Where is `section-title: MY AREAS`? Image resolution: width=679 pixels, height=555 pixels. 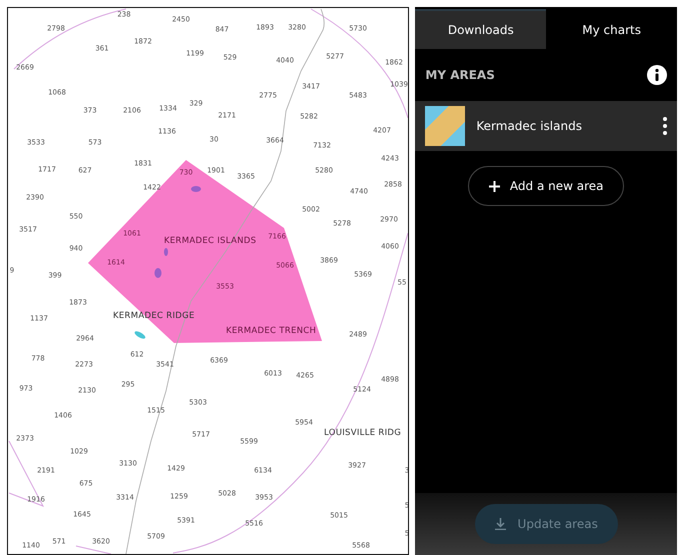
section-title: MY AREAS is located at coordinates (460, 75).